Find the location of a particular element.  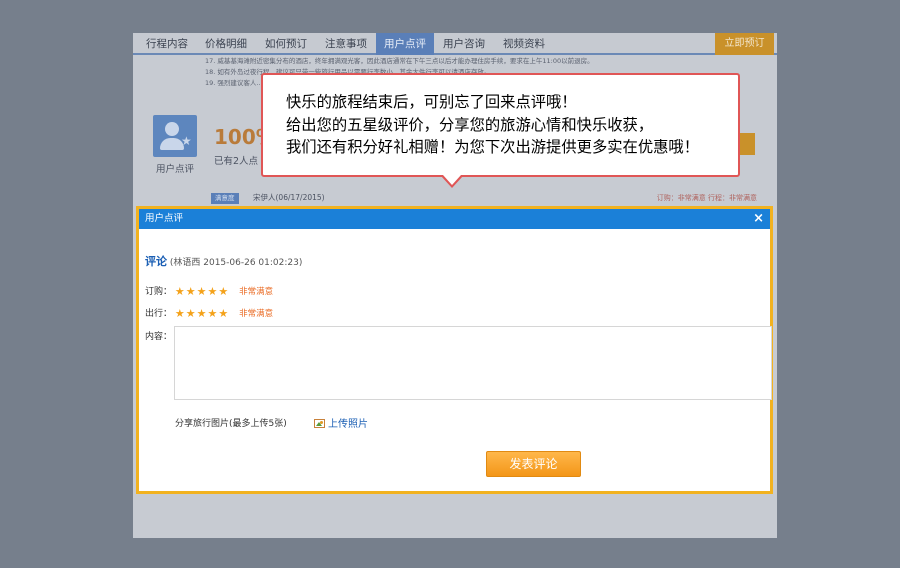

upload-photo-label: 上传照片 is located at coordinates (348, 424).